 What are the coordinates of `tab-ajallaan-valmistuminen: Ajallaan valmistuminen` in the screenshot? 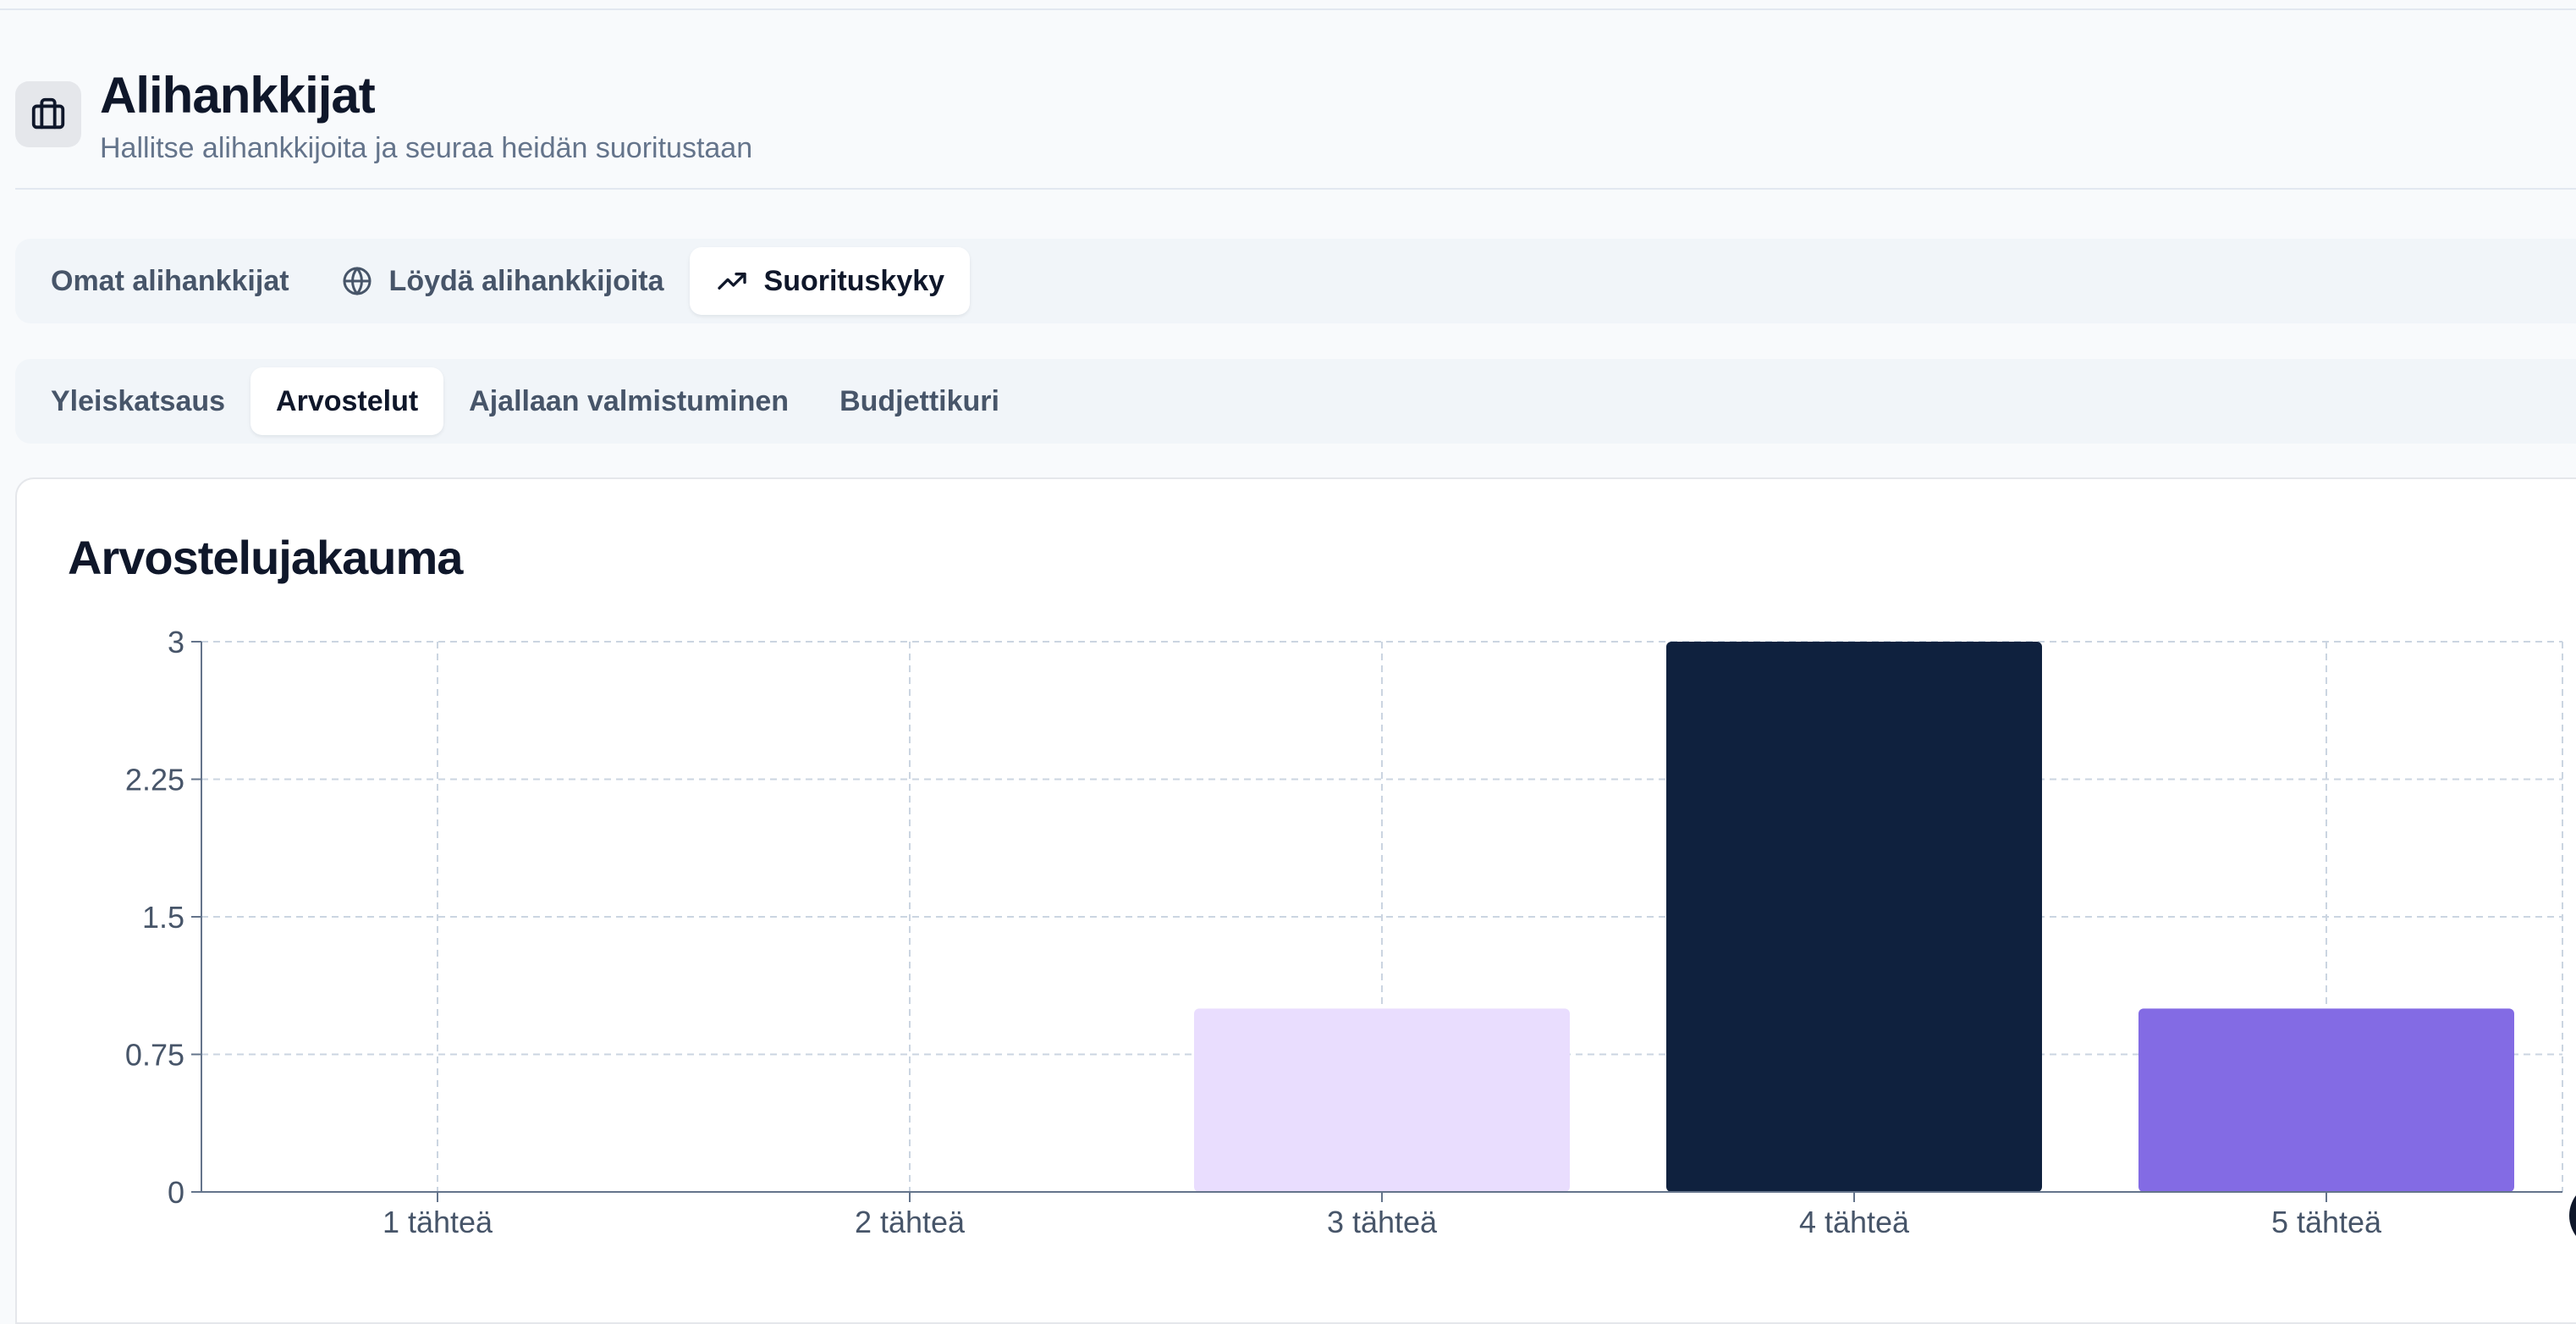 It's located at (628, 401).